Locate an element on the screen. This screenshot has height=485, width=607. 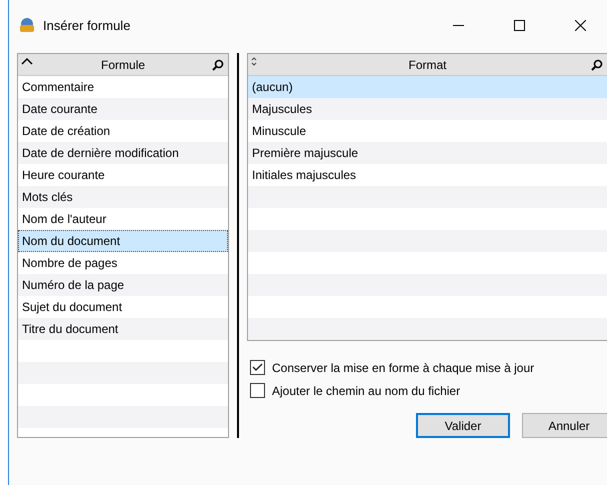
column-header-label: Formule is located at coordinates (123, 65).